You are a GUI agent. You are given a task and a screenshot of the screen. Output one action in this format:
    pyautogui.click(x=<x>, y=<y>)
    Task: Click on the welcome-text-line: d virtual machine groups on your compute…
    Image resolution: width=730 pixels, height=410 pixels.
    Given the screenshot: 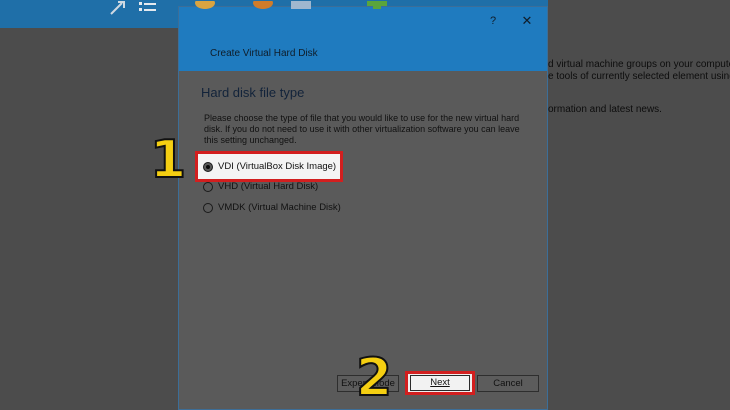 What is the action you would take?
    pyautogui.click(x=639, y=64)
    